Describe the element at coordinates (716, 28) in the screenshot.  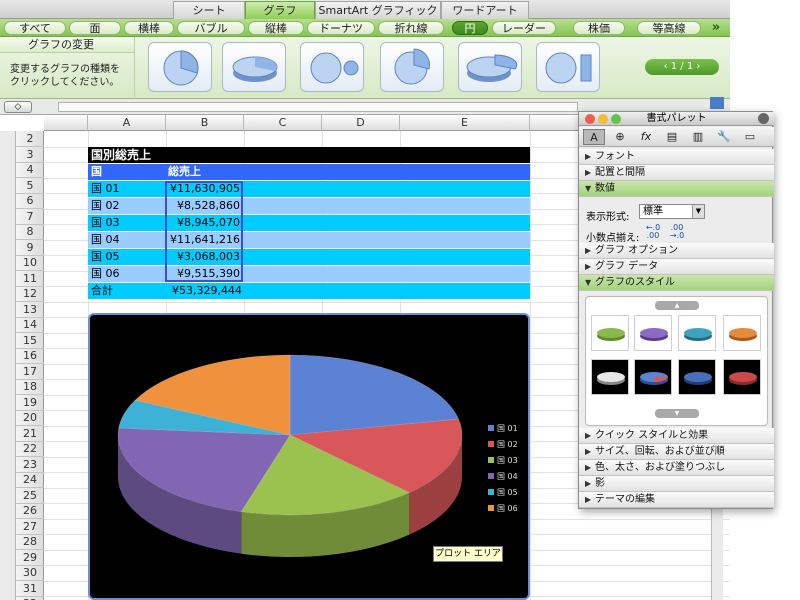
I see `more-chart-types-icon: »` at that location.